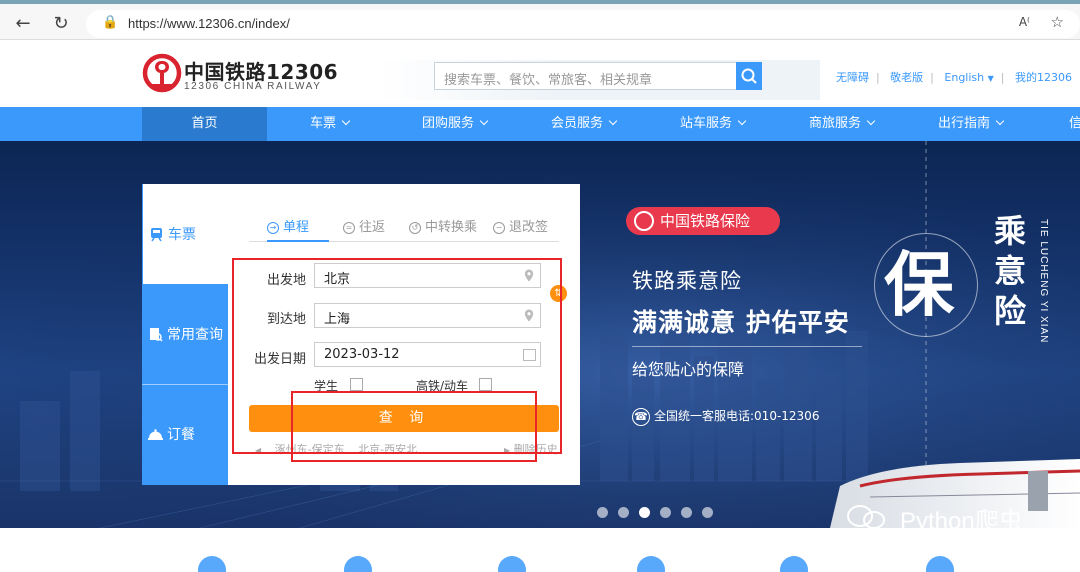 The width and height of the screenshot is (1080, 572). Describe the element at coordinates (725, 416) in the screenshot. I see `banner-phone: ☎ 全国统一客服电话:010-12306` at that location.